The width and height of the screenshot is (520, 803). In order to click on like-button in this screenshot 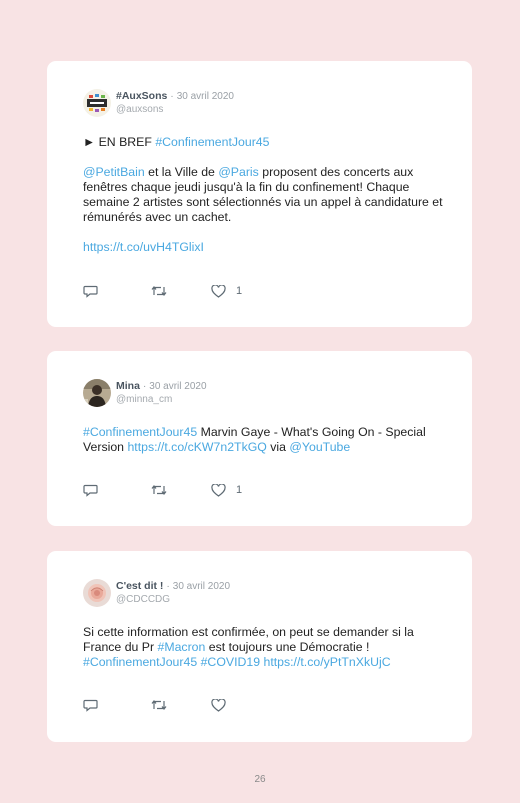, I will do `click(223, 705)`.